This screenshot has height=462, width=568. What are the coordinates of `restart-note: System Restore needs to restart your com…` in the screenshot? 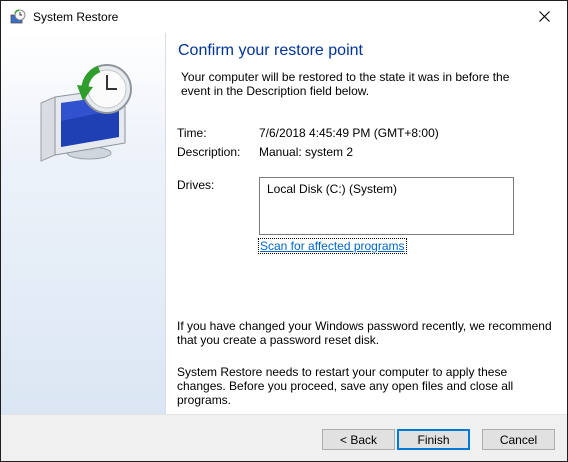 It's located at (345, 386).